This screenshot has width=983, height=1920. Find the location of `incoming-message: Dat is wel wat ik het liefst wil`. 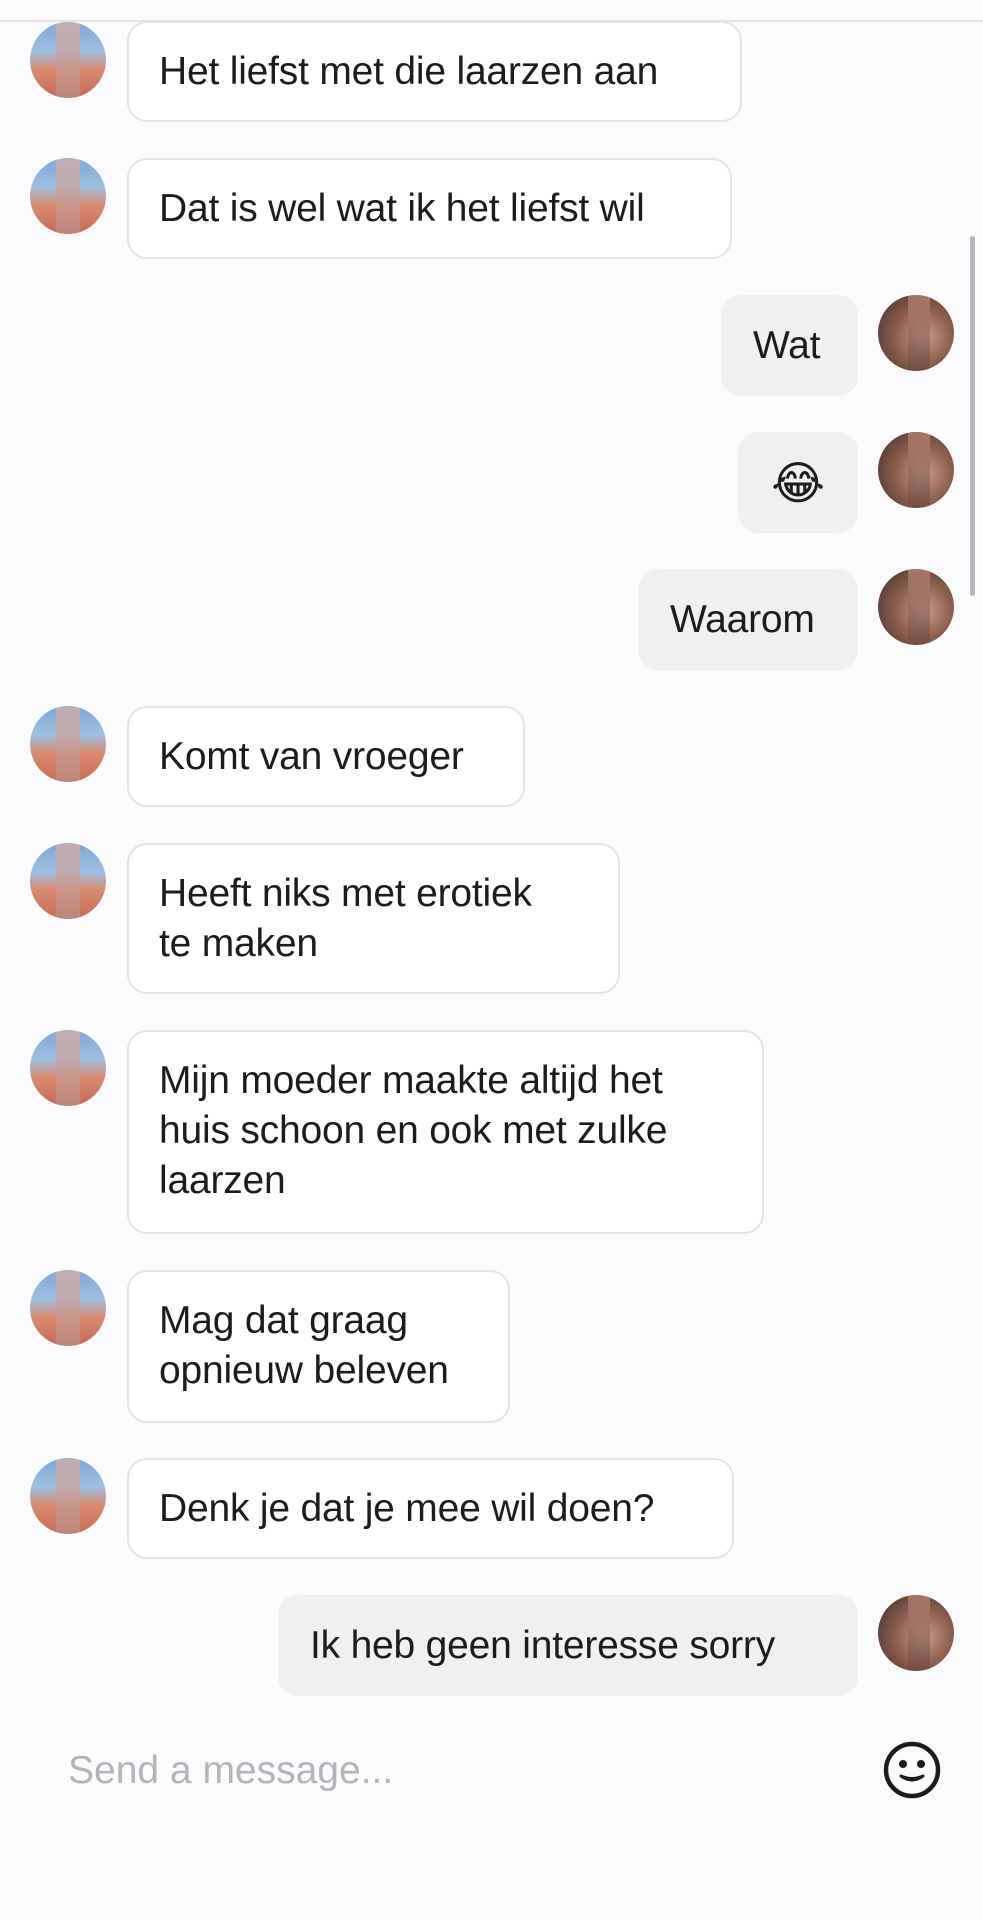

incoming-message: Dat is wel wat ik het liefst wil is located at coordinates (429, 208).